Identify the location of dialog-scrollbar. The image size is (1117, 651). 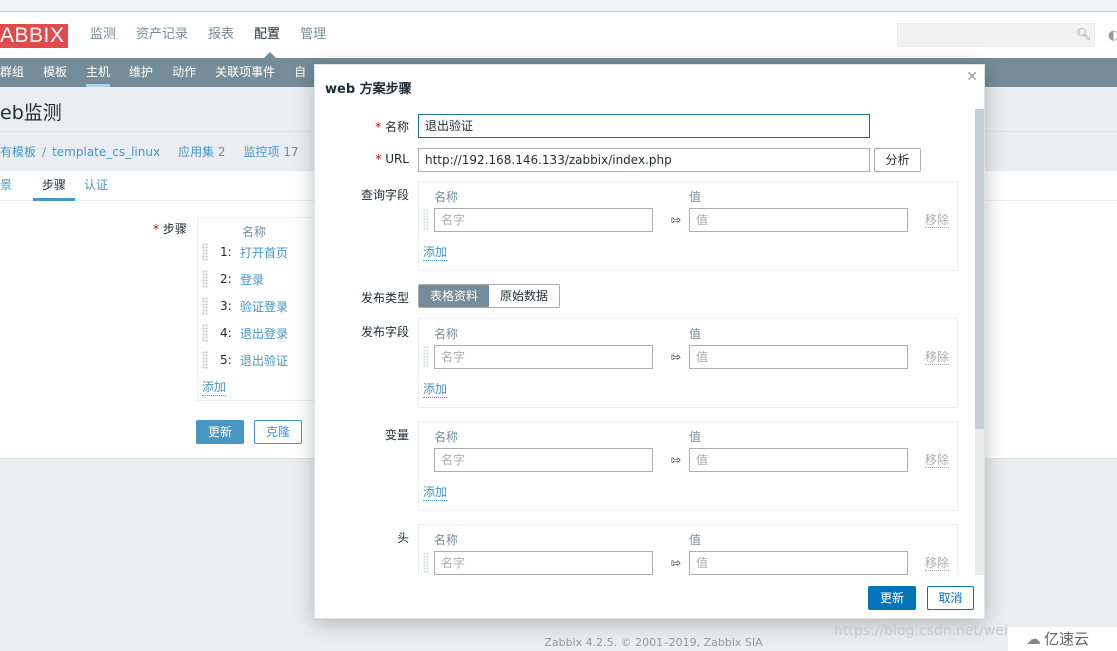
(979, 342).